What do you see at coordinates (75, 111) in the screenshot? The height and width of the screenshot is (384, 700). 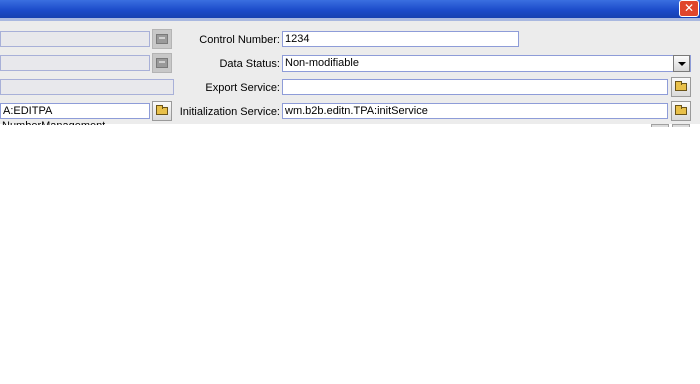 I see `left-field-4: A:EDITPA` at bounding box center [75, 111].